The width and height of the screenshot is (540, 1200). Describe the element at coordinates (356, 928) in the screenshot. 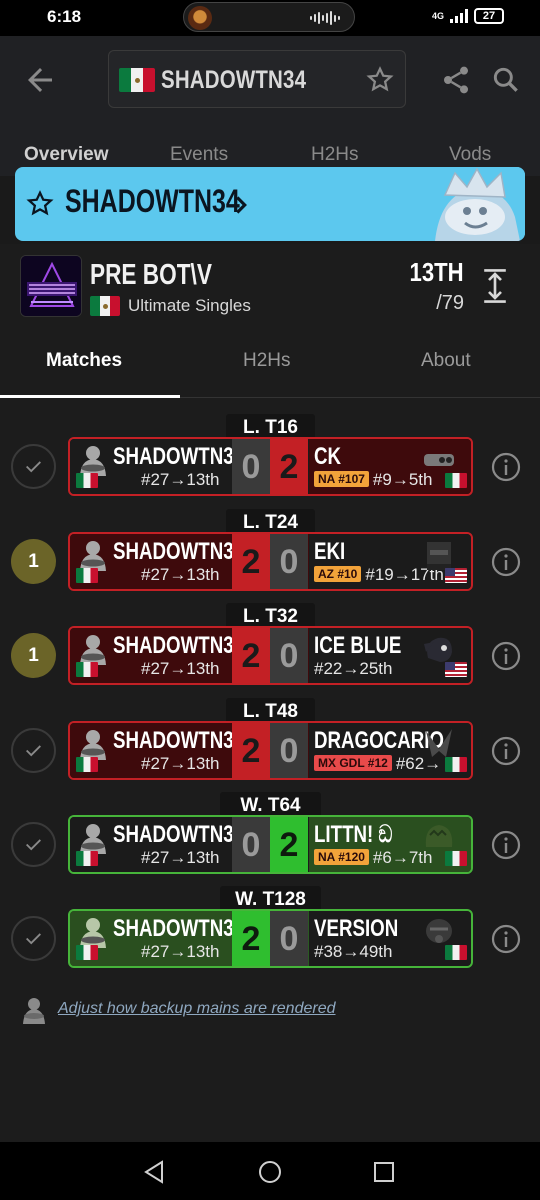

I see `player-two-name: VERSION` at that location.